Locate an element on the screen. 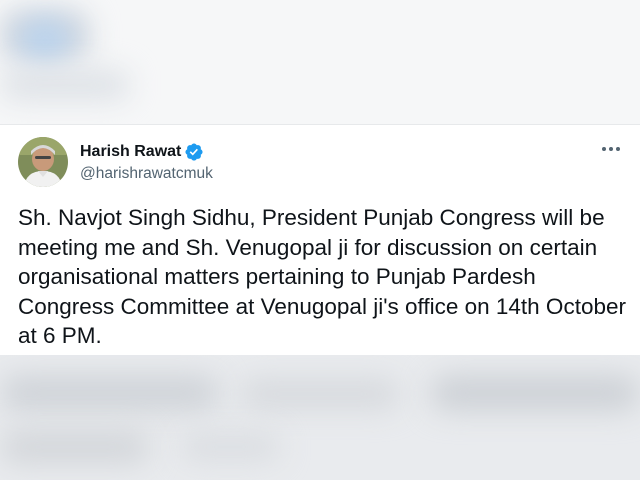 The image size is (640, 480). verified-badge-icon is located at coordinates (194, 152).